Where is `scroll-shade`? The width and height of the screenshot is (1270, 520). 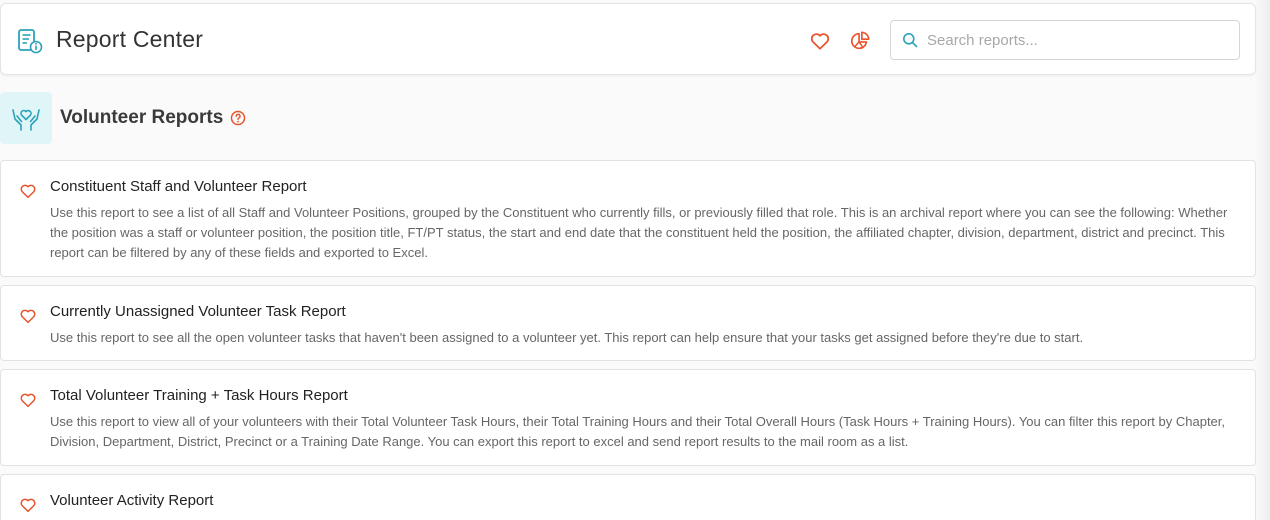 scroll-shade is located at coordinates (1262, 260).